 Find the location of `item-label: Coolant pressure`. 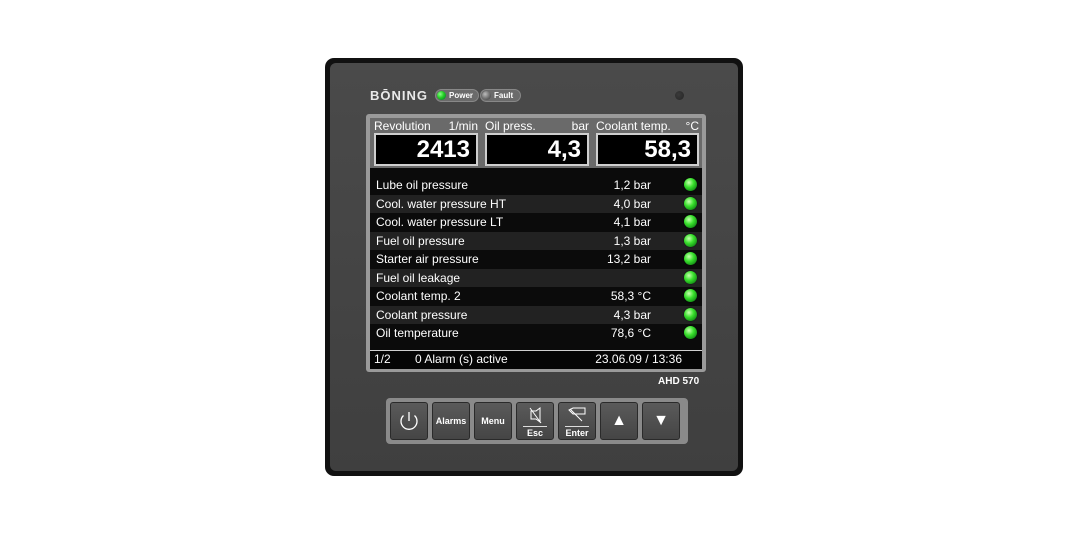

item-label: Coolant pressure is located at coordinates (422, 314).